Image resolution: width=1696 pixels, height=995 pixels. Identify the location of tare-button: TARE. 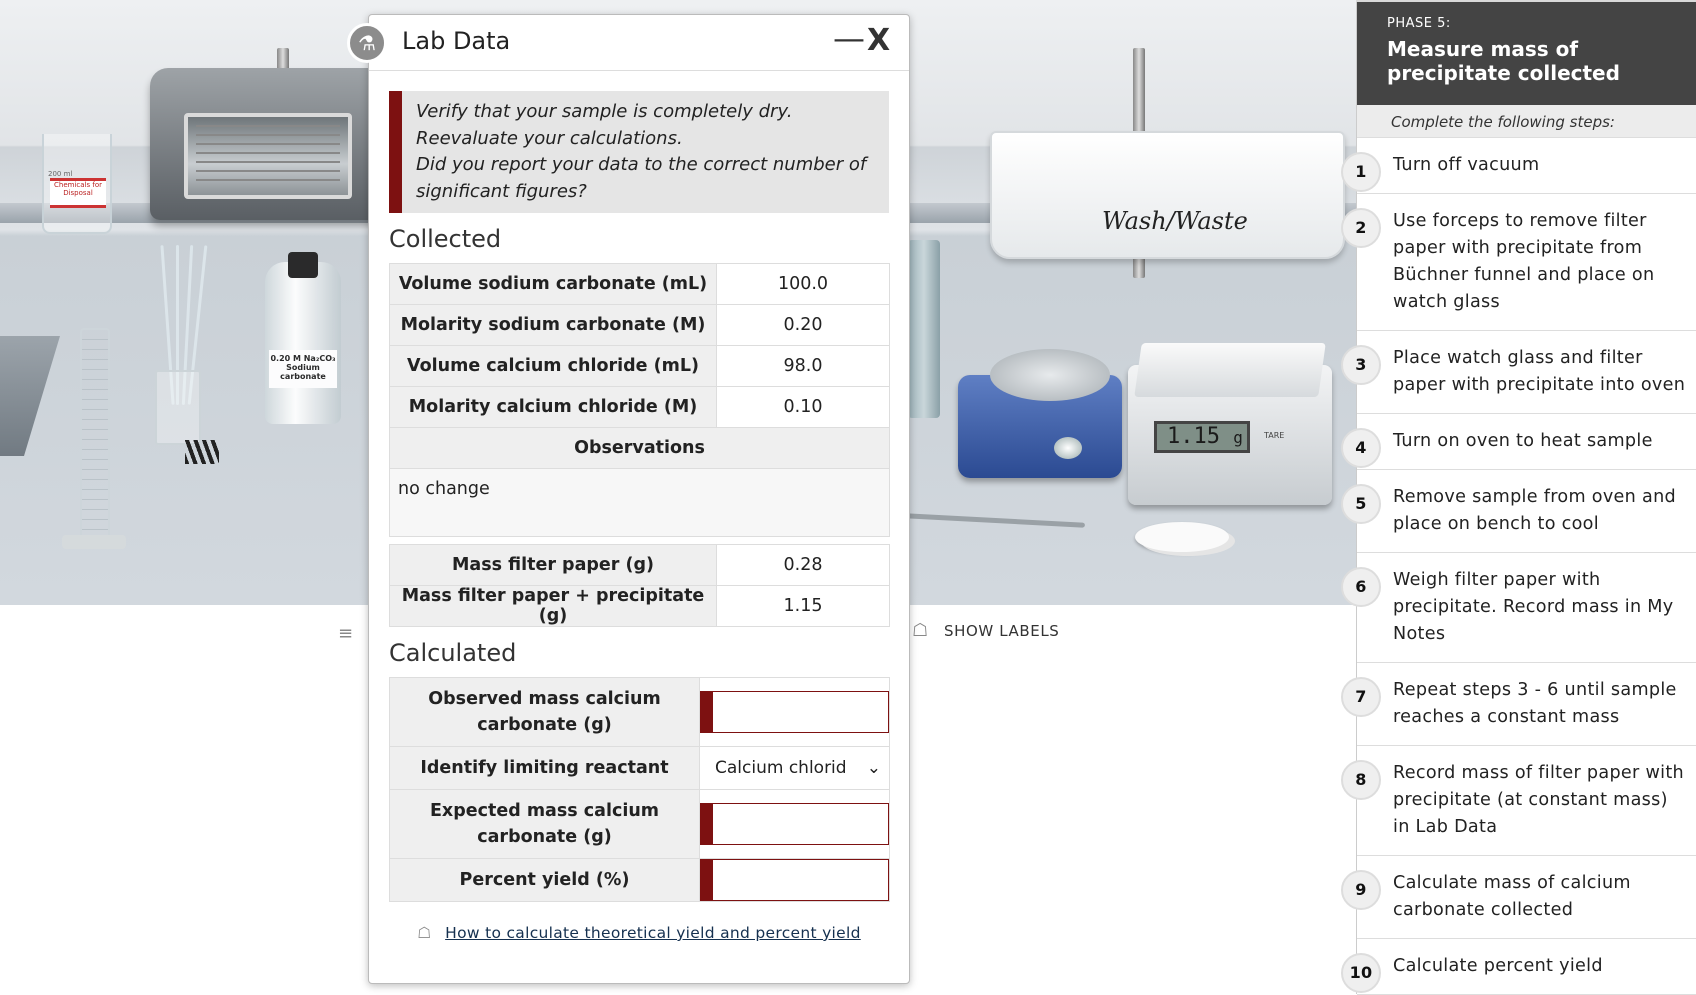
(1274, 435).